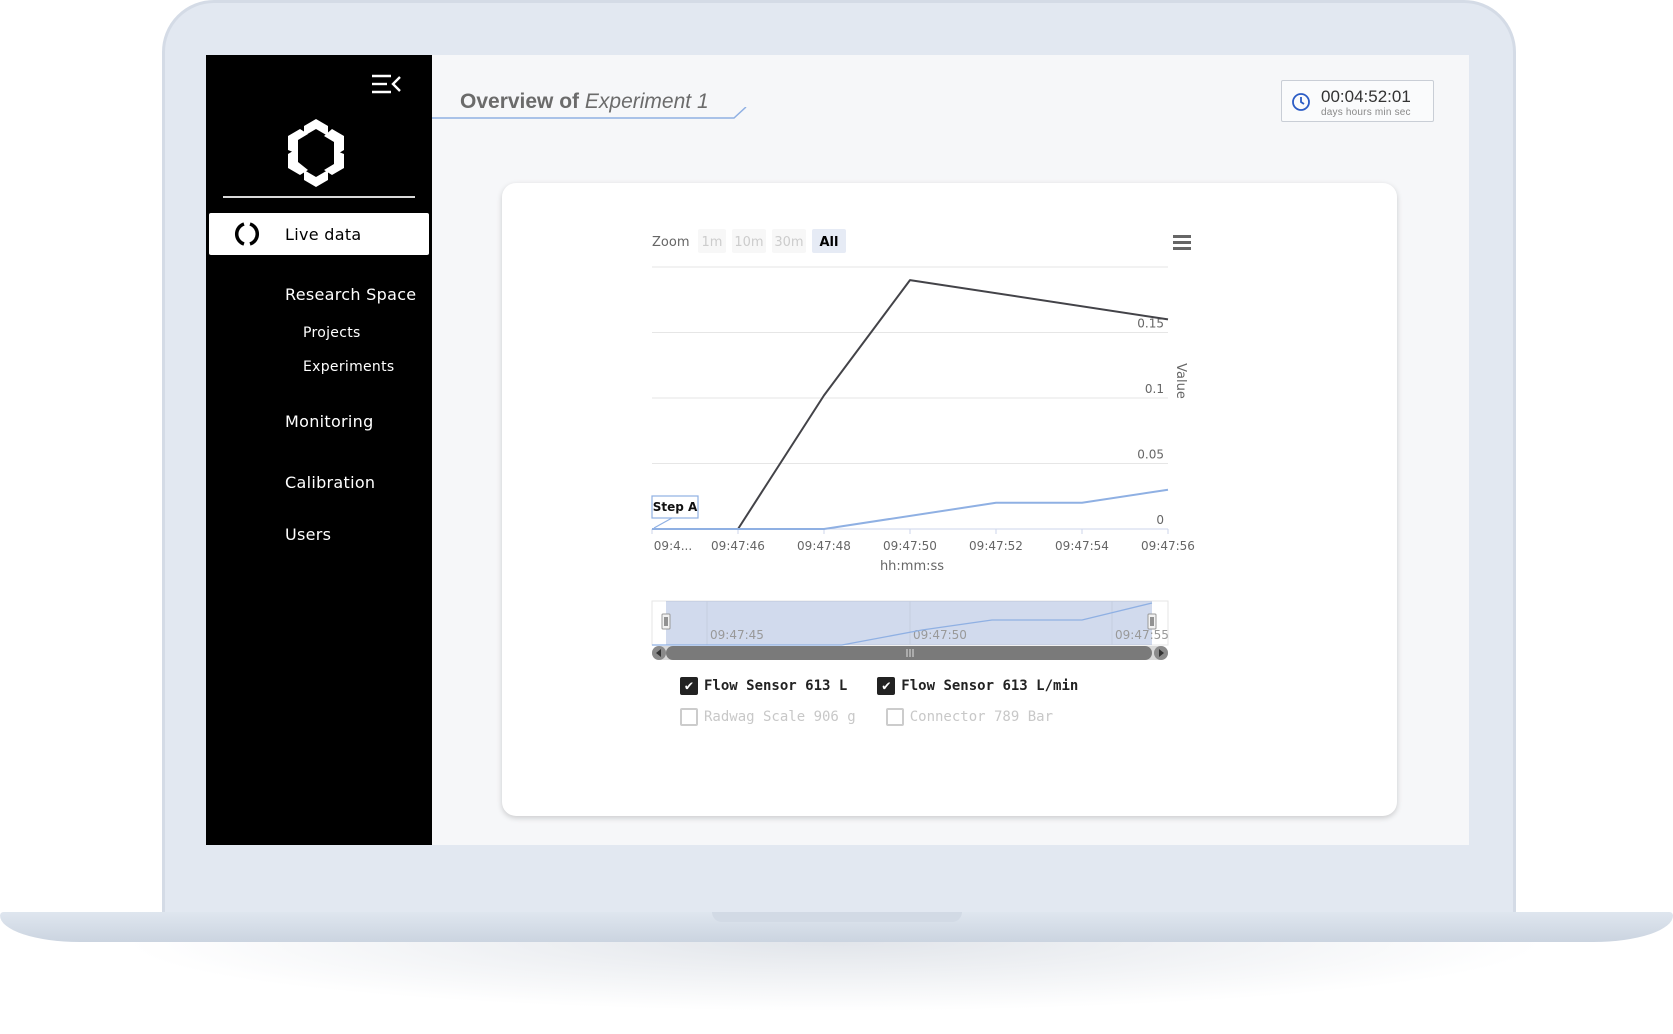 The width and height of the screenshot is (1673, 1034). What do you see at coordinates (386, 84) in the screenshot?
I see `menu-collapse-icon` at bounding box center [386, 84].